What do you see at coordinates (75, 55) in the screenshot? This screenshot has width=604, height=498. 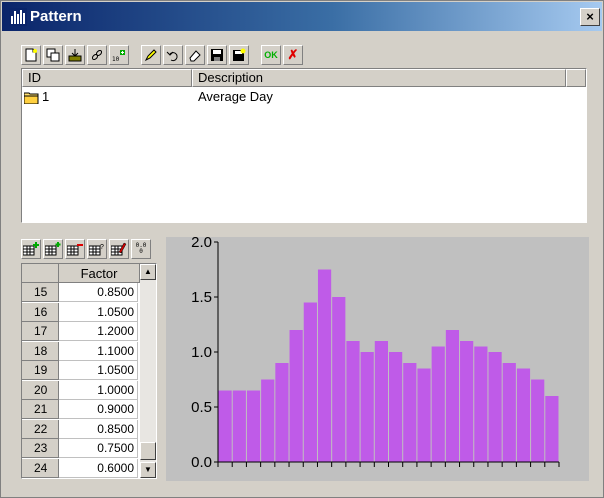 I see `import-icon` at bounding box center [75, 55].